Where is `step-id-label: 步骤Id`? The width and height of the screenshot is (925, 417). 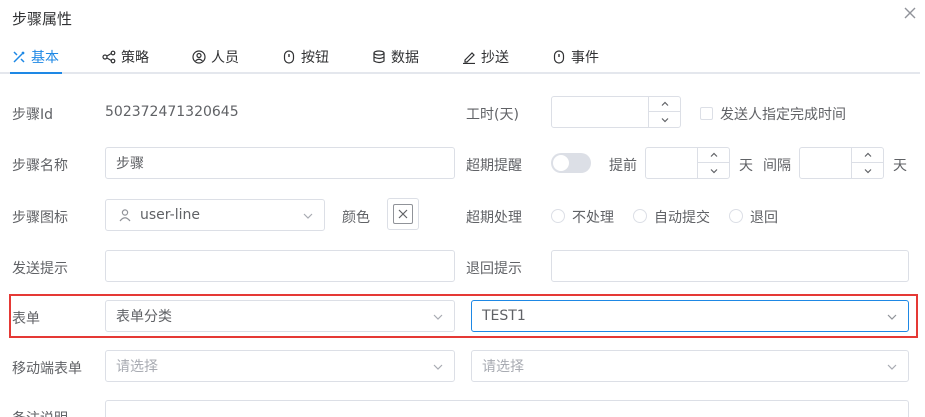 step-id-label: 步骤Id is located at coordinates (33, 115).